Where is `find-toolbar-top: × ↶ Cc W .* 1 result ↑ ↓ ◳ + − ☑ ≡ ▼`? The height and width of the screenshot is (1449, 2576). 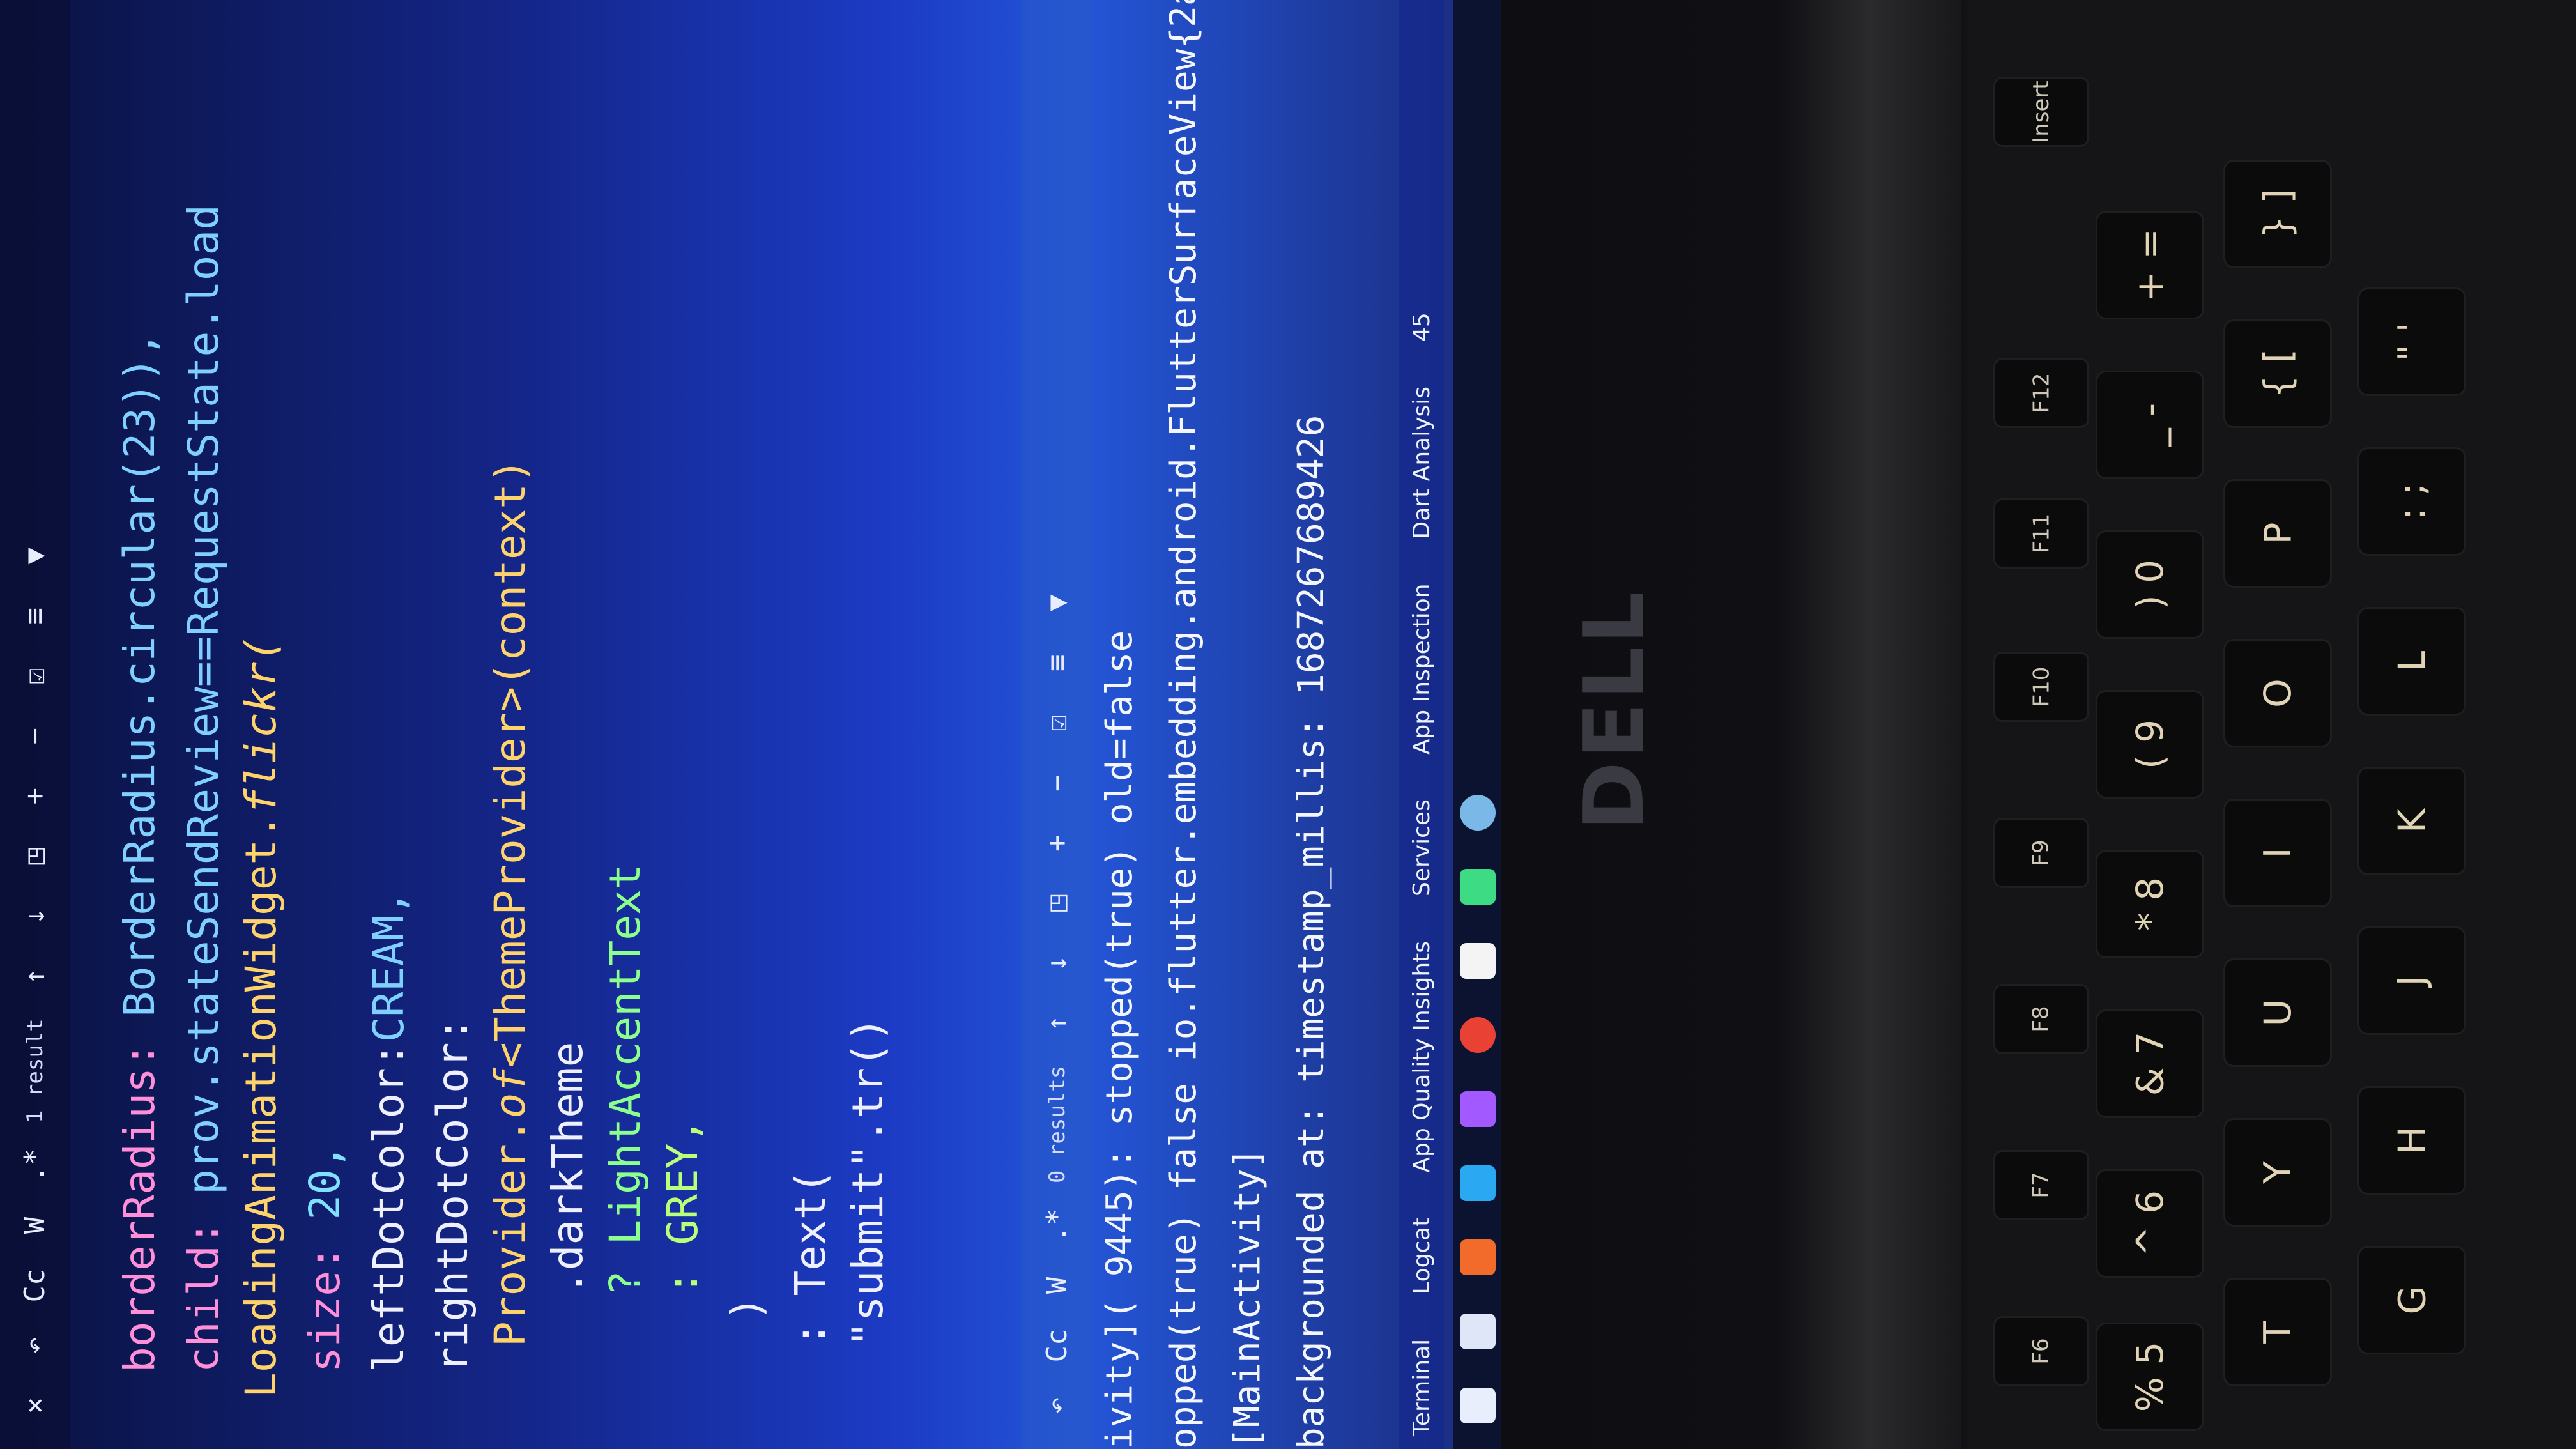
find-toolbar-top: × ↶ Cc W .* 1 result ↑ ↓ ◳ + − ☑ ≡ ▼ is located at coordinates (35, 724).